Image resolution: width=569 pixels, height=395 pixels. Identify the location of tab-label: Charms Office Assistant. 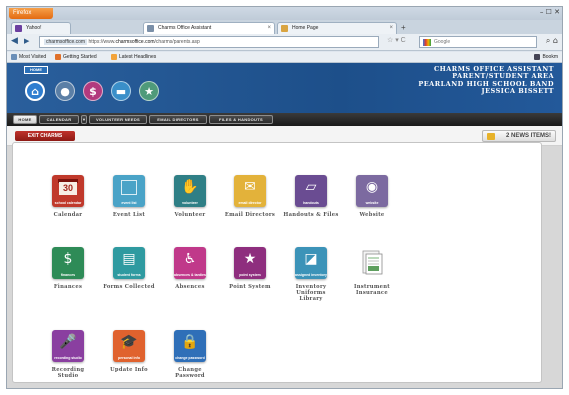
(185, 28).